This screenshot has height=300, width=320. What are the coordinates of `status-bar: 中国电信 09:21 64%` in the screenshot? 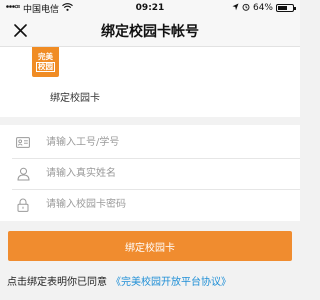 It's located at (150, 8).